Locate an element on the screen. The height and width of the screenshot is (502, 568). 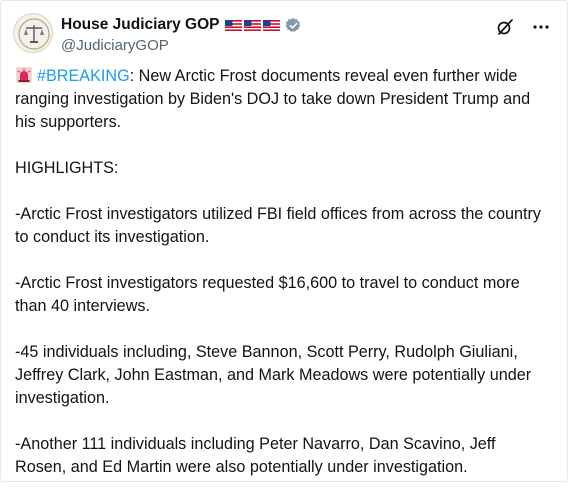
name-row: House Judiciary GOP is located at coordinates (181, 25).